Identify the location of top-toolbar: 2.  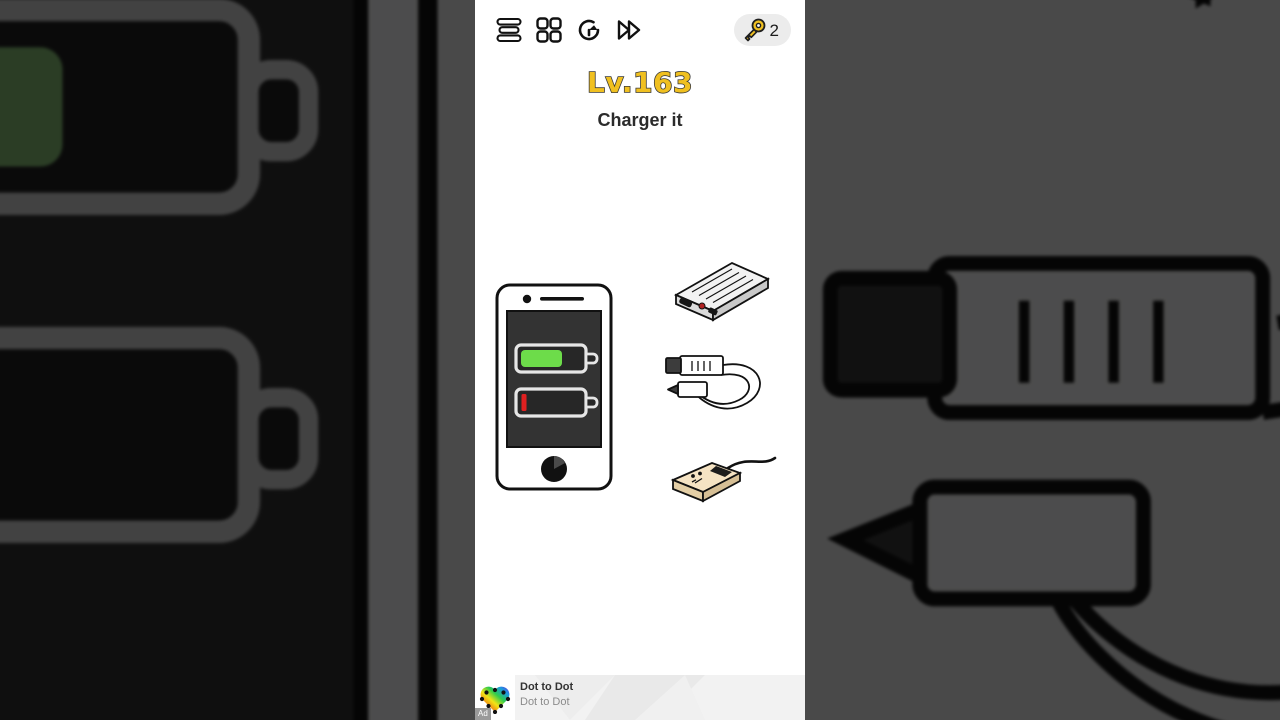
(640, 30).